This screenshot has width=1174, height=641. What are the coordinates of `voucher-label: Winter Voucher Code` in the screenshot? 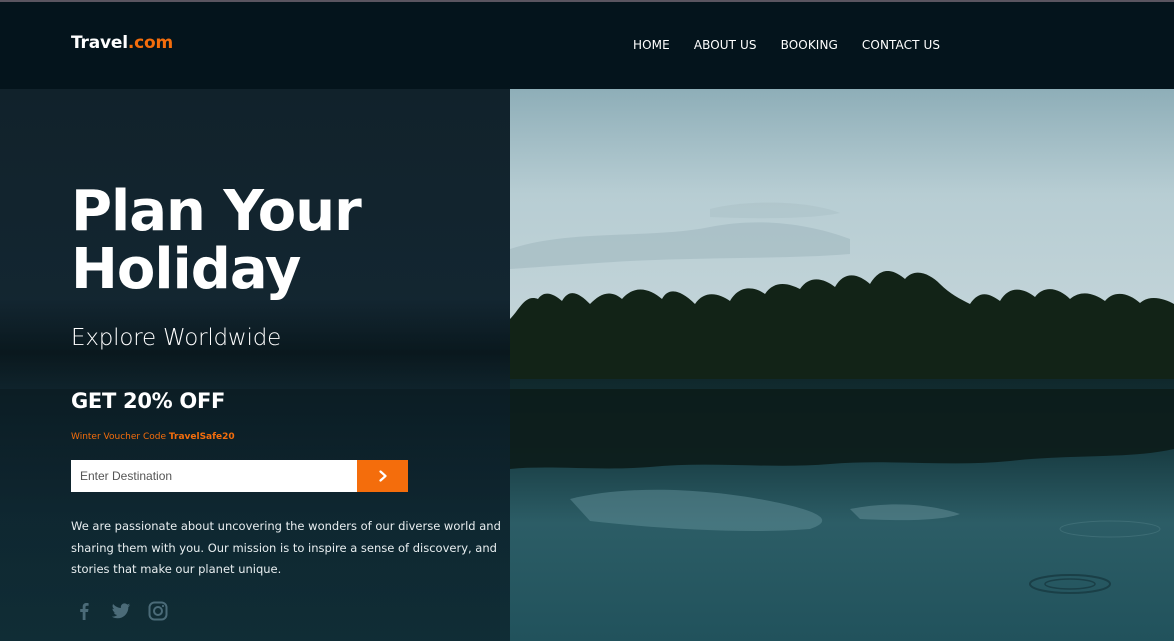 It's located at (120, 437).